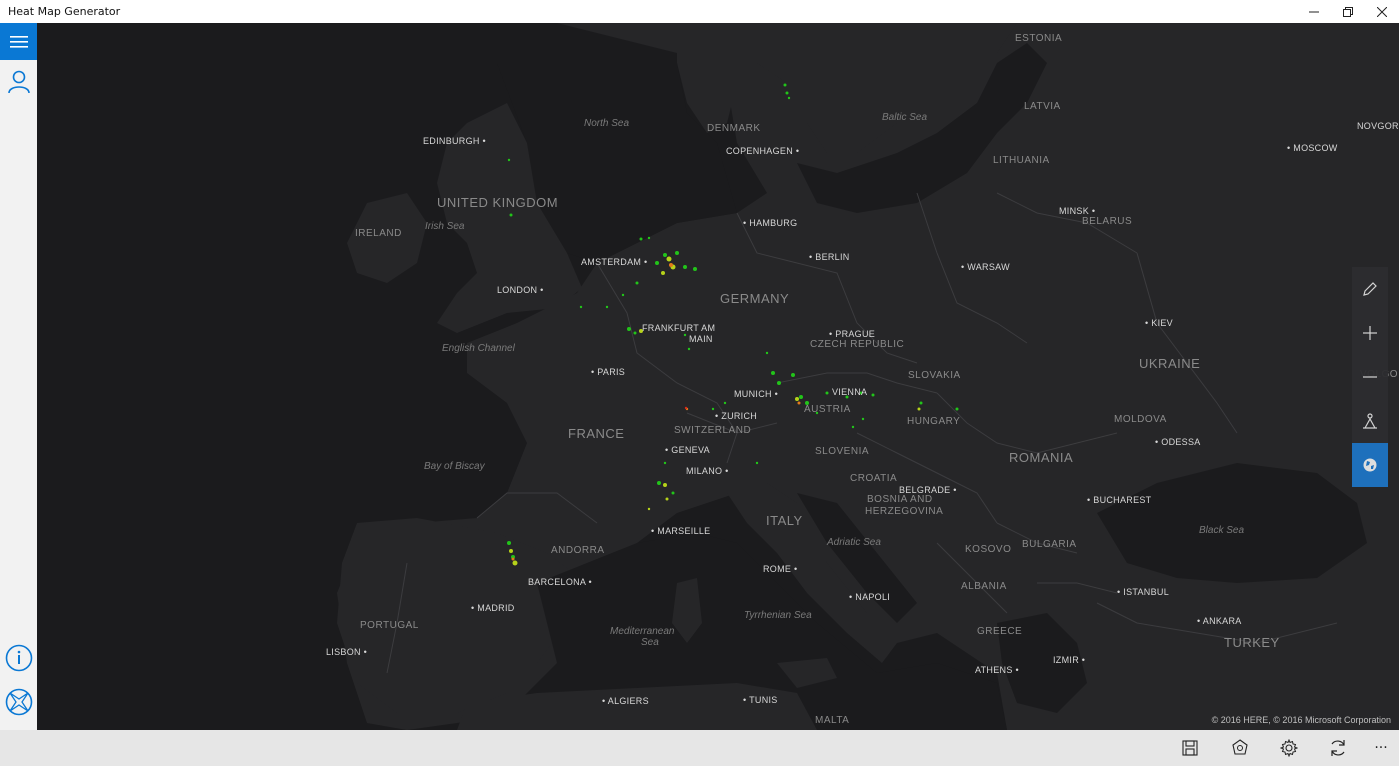  Describe the element at coordinates (928, 490) in the screenshot. I see `city-label-belgrade: BELGRADE •` at that location.